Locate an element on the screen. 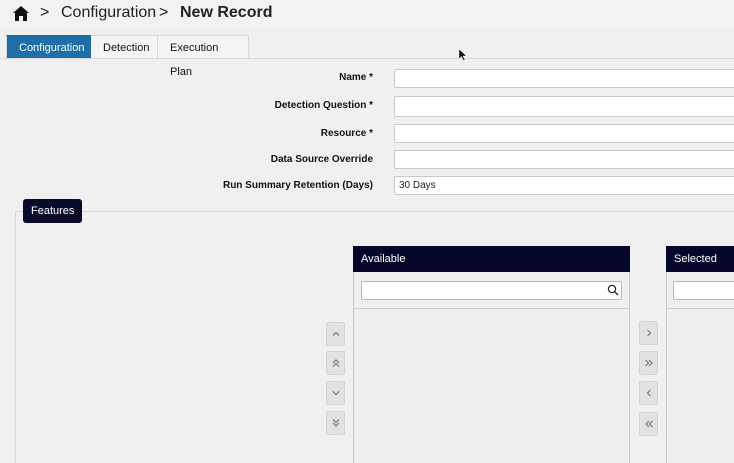 This screenshot has height=463, width=734. add-selected-button is located at coordinates (648, 333).